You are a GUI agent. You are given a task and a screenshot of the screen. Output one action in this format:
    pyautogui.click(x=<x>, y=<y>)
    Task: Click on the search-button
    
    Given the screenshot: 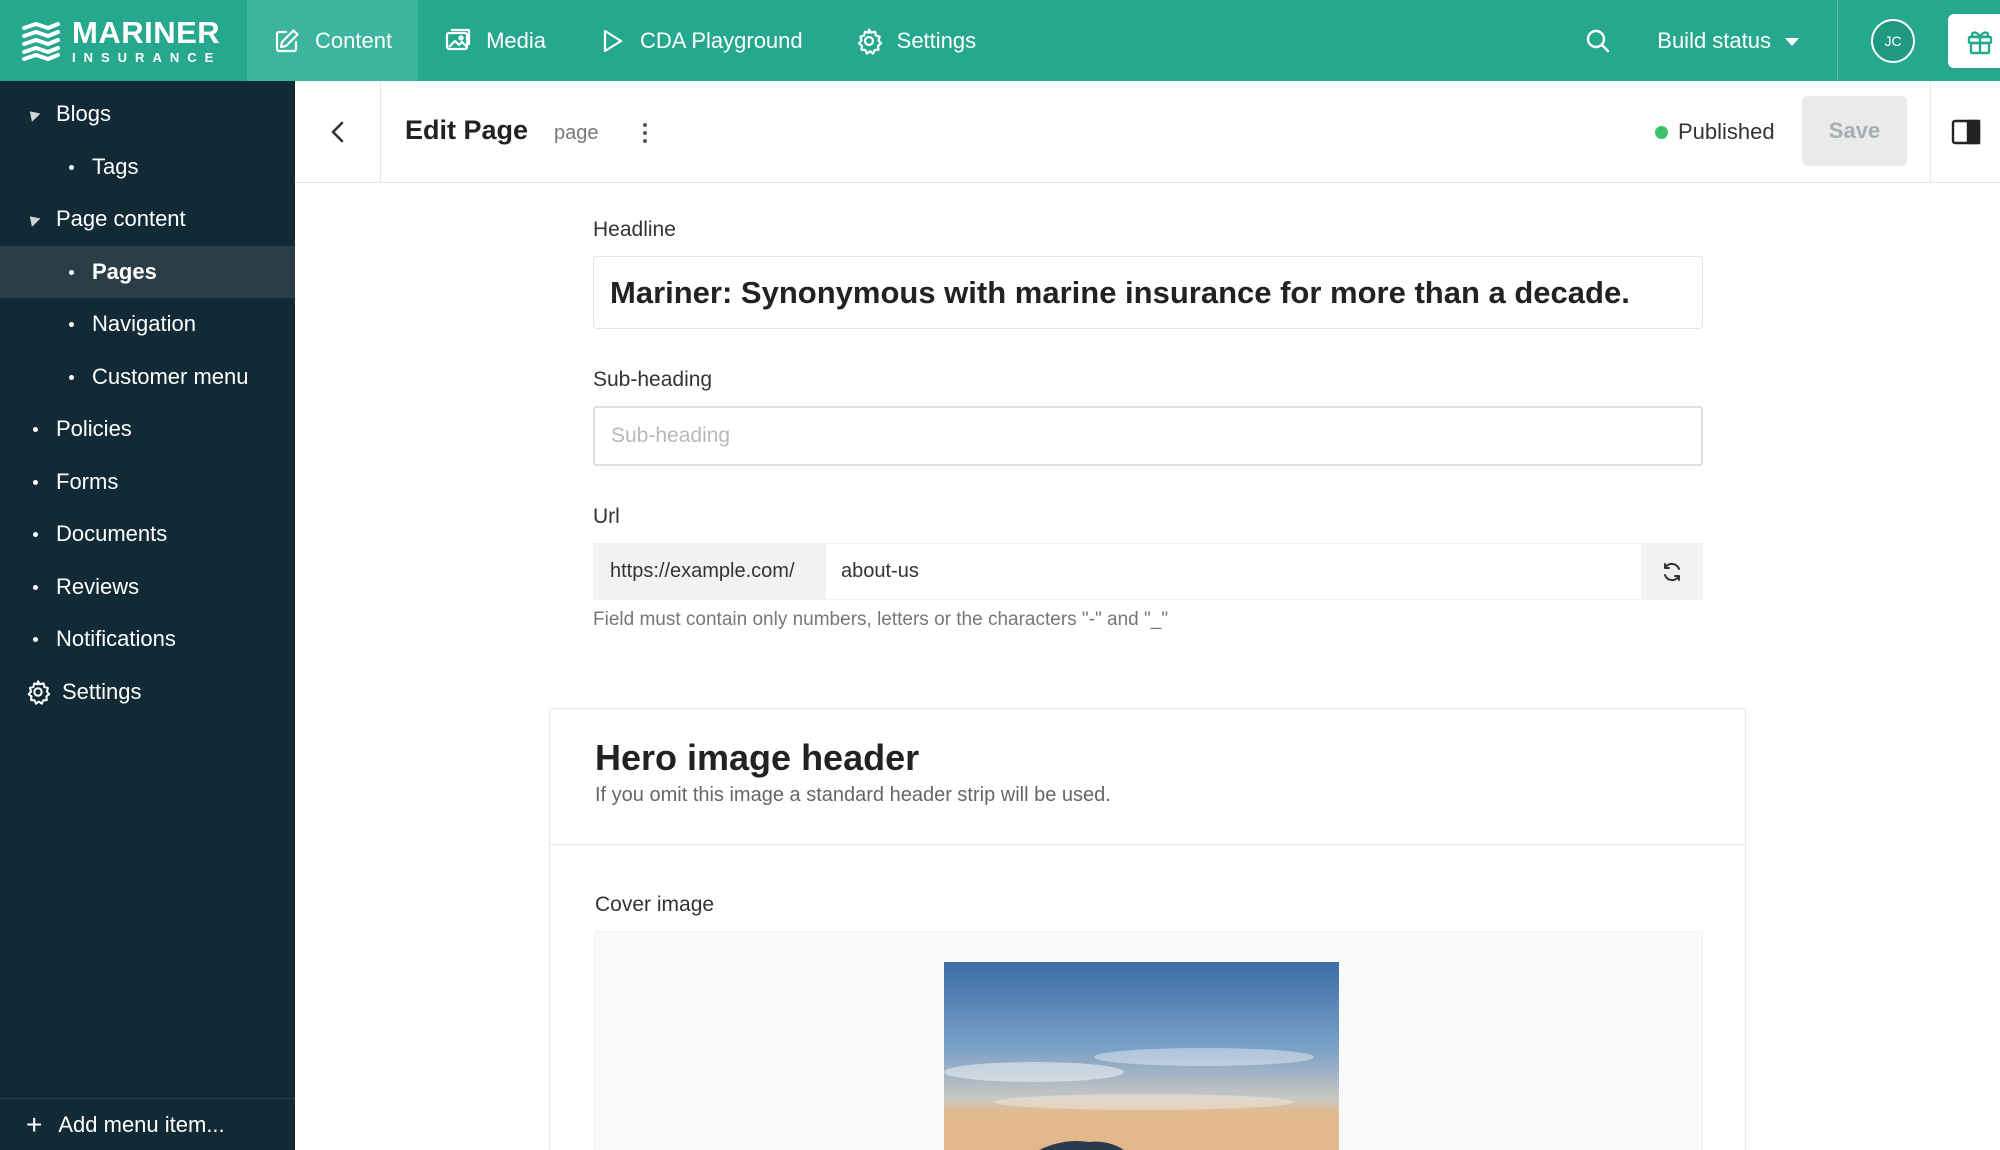 What is the action you would take?
    pyautogui.click(x=1598, y=41)
    